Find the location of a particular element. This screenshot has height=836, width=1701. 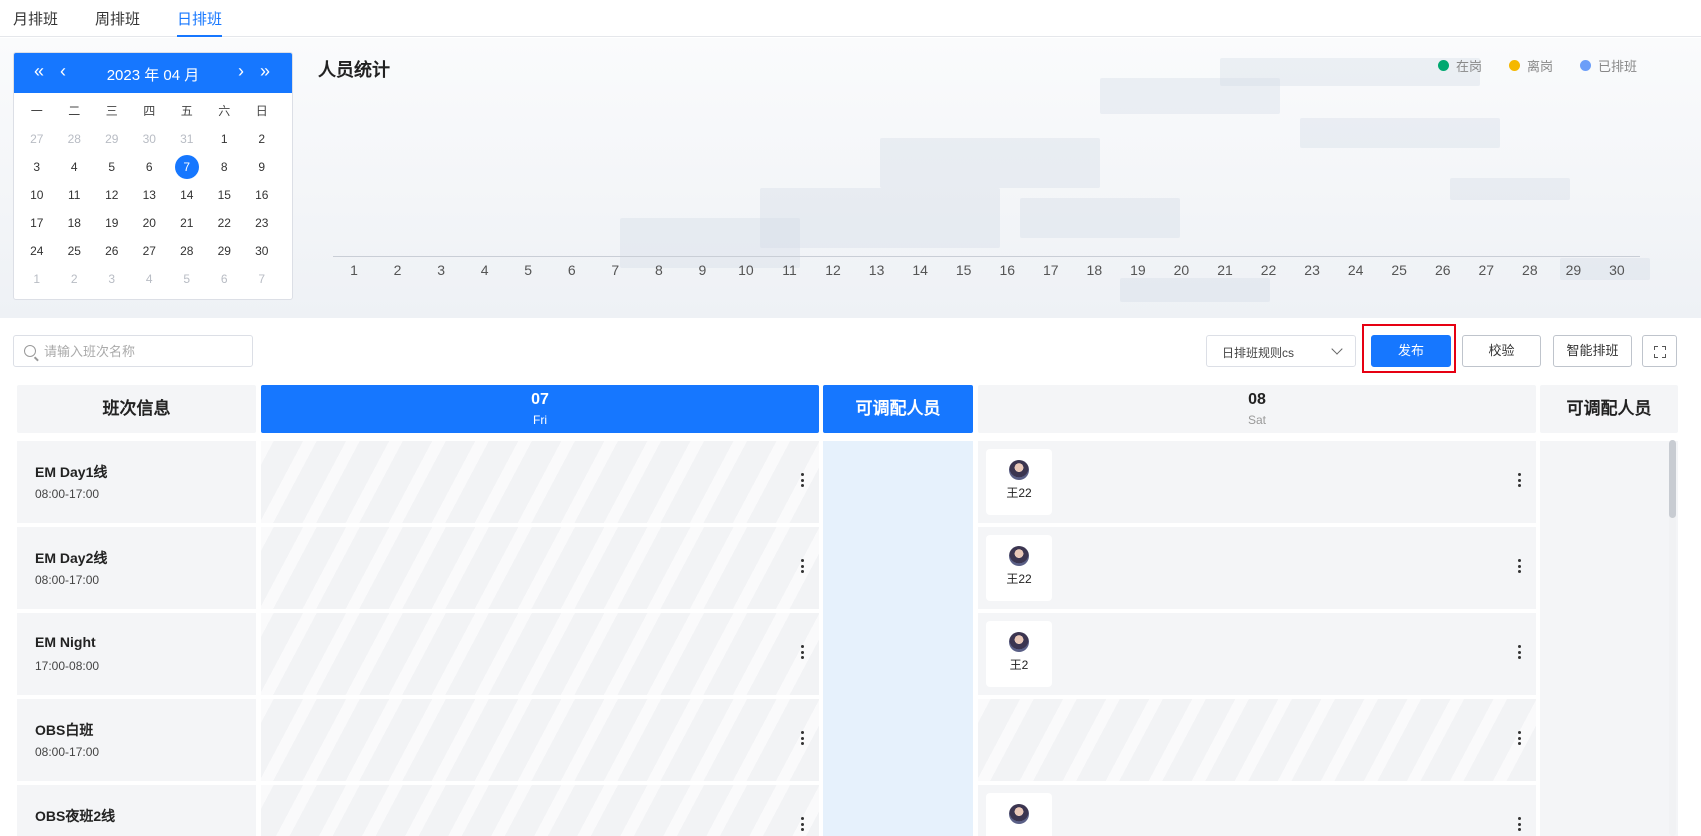

legend-item-scheduled: 已排班 is located at coordinates (1608, 65).